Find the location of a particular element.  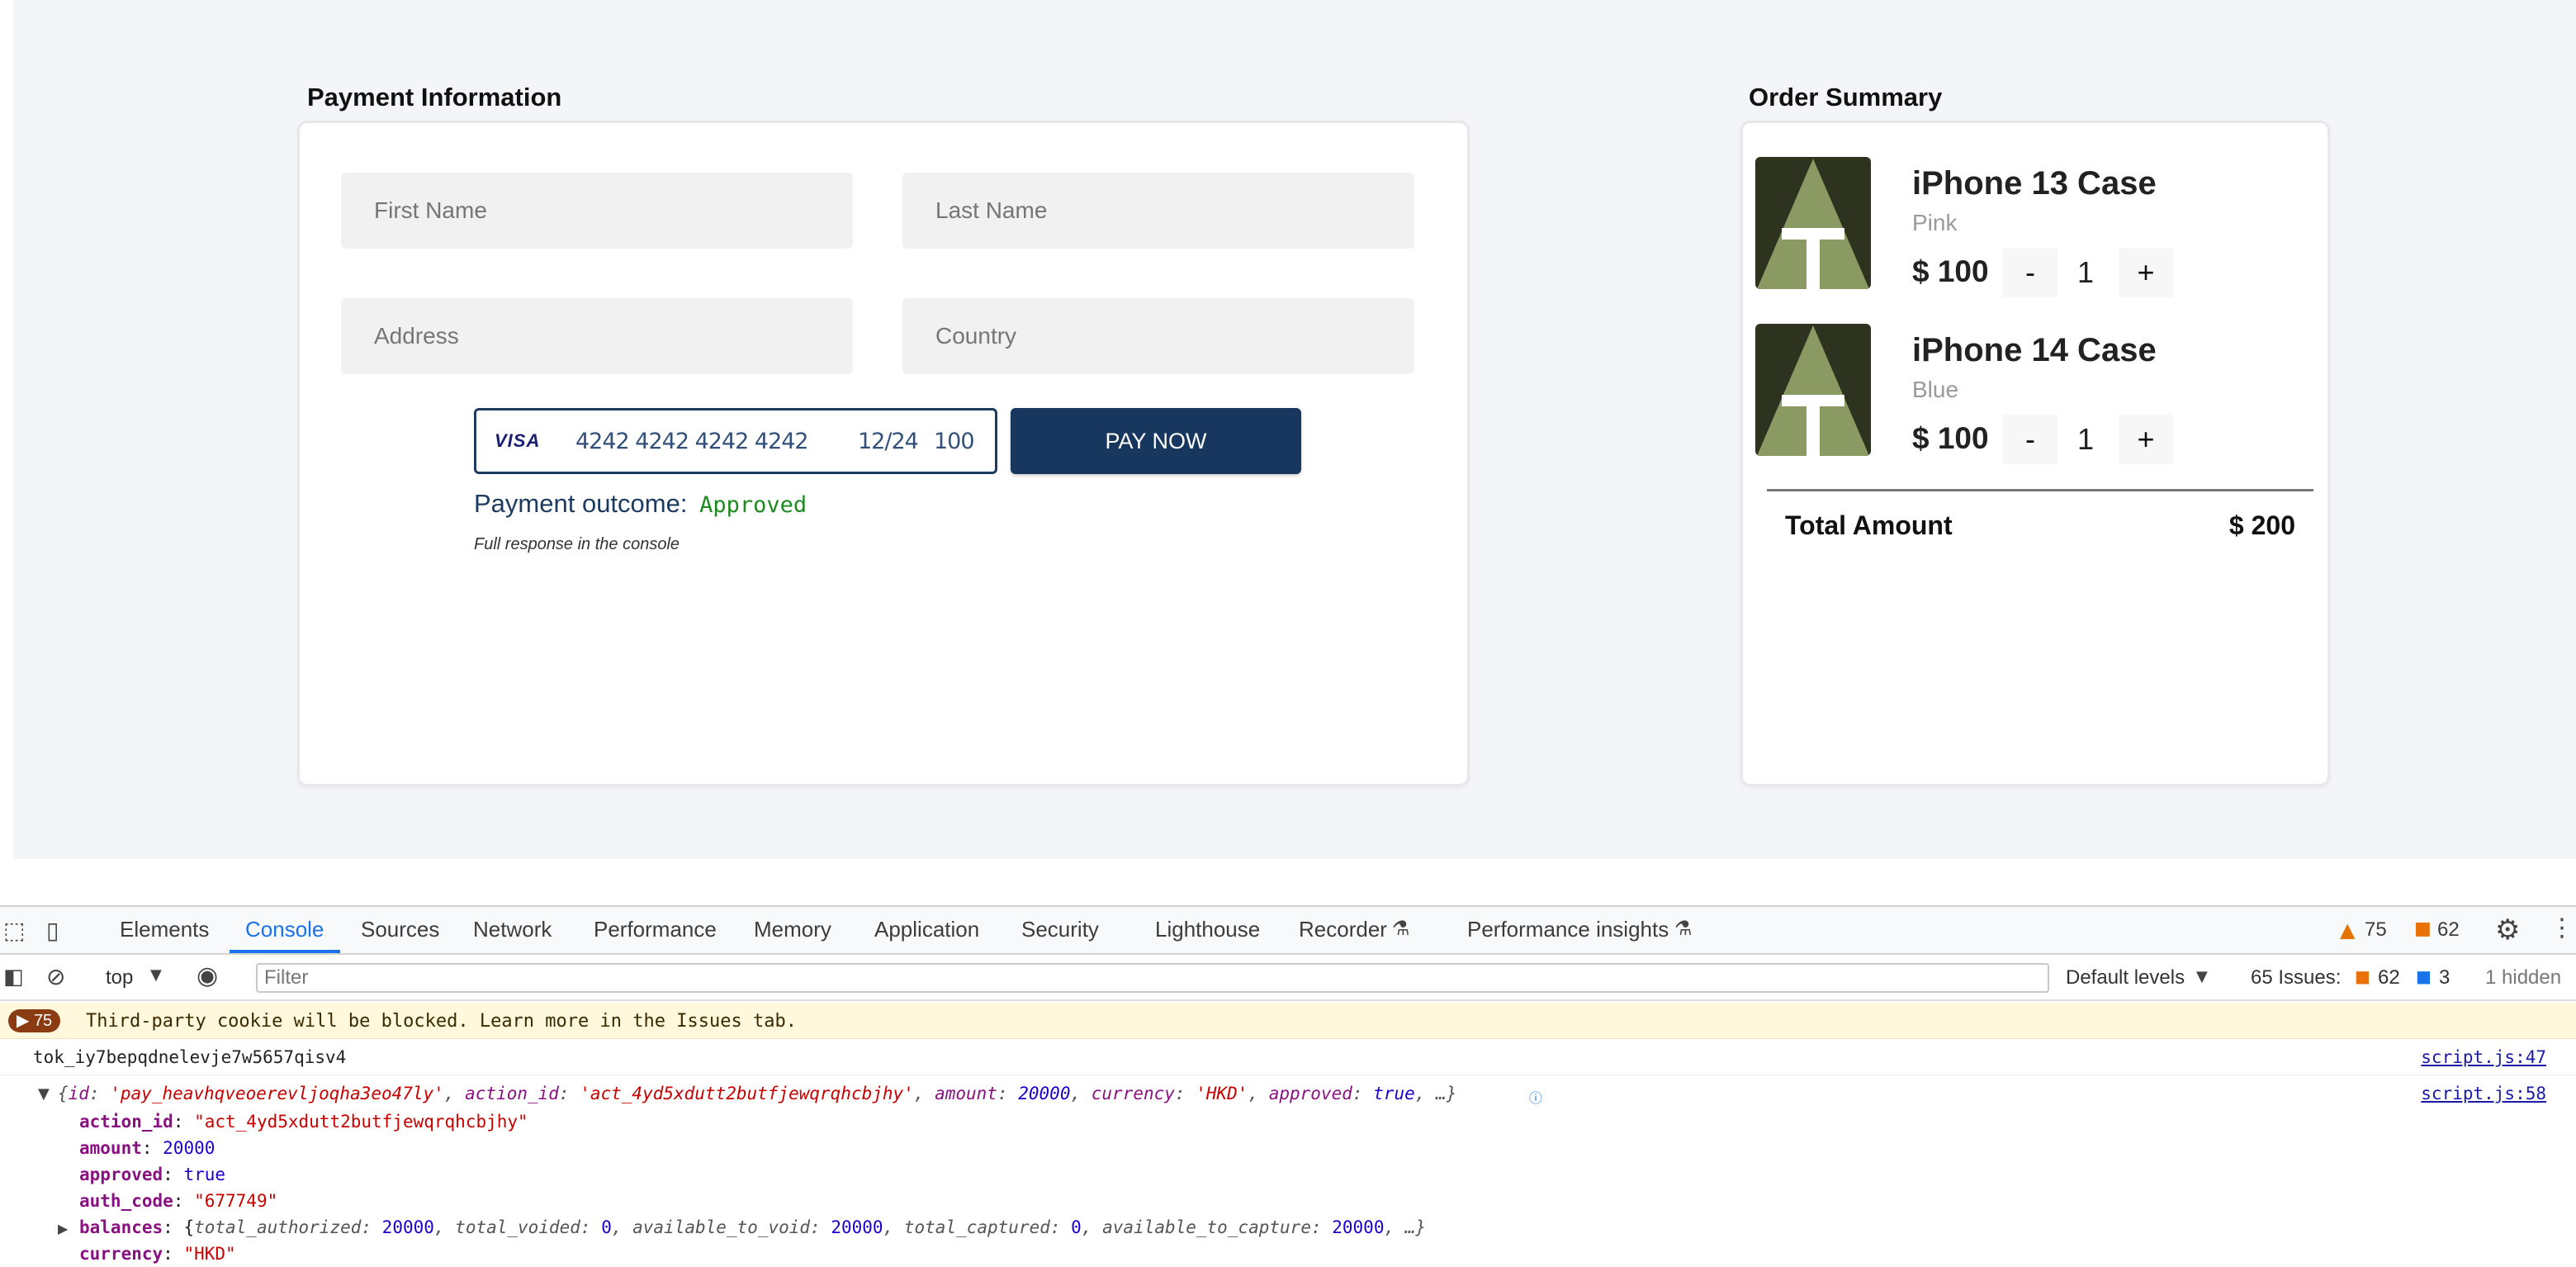

clear-console-icon: ⊘ is located at coordinates (55, 977).